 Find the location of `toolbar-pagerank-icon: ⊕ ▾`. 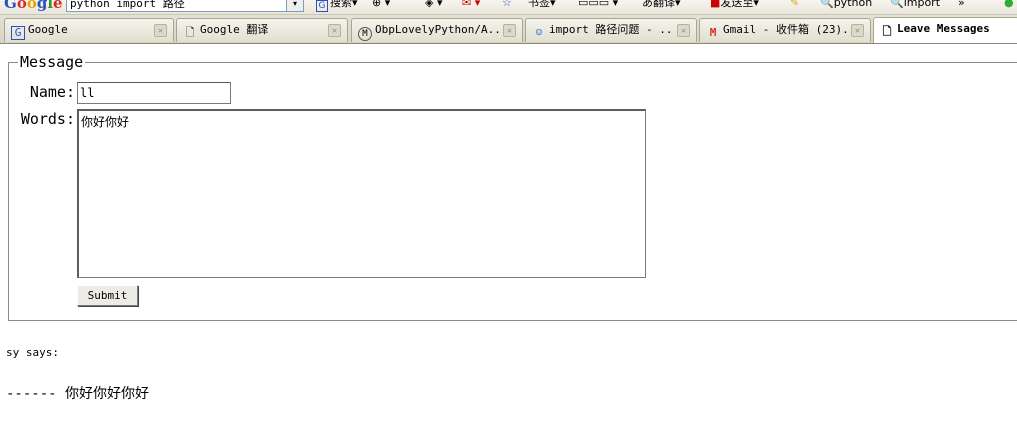

toolbar-pagerank-icon: ⊕ ▾ is located at coordinates (381, 5).